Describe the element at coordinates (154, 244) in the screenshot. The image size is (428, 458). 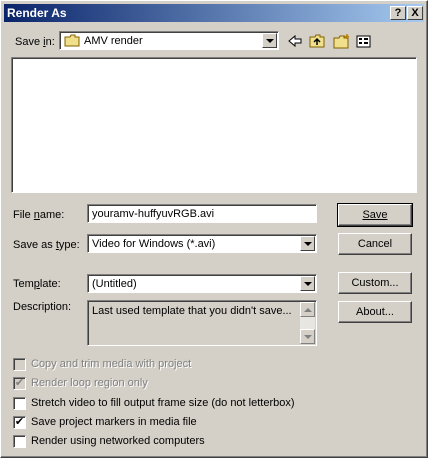
I see `save-as-type-value: Video for Windows (*.avi)` at that location.